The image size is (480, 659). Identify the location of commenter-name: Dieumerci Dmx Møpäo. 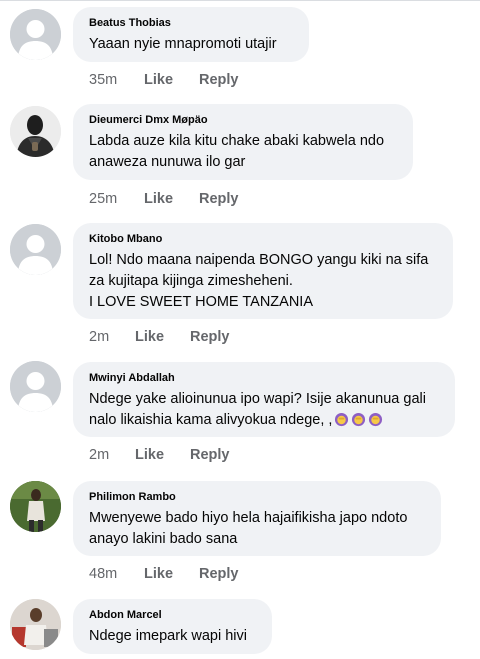
(243, 120).